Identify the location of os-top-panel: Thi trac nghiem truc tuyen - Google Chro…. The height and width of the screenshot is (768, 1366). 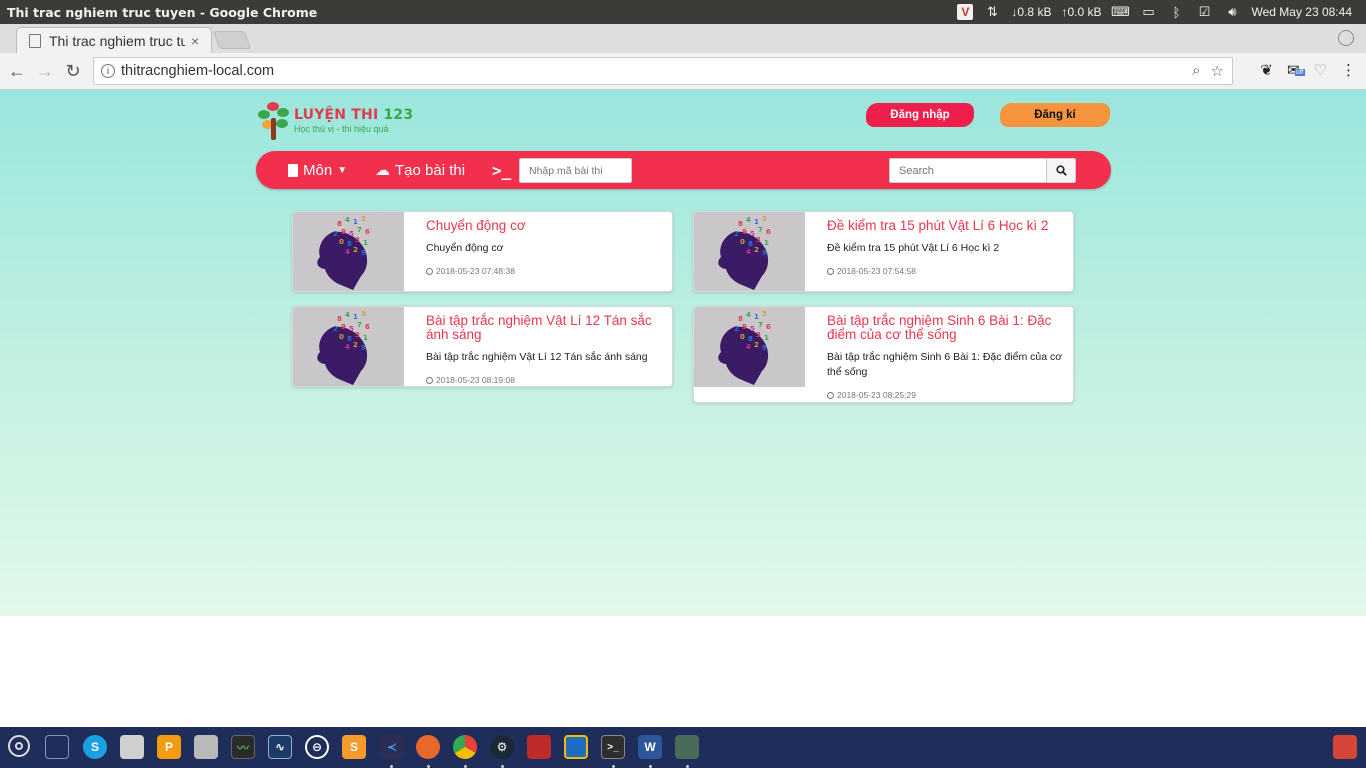
(683, 12).